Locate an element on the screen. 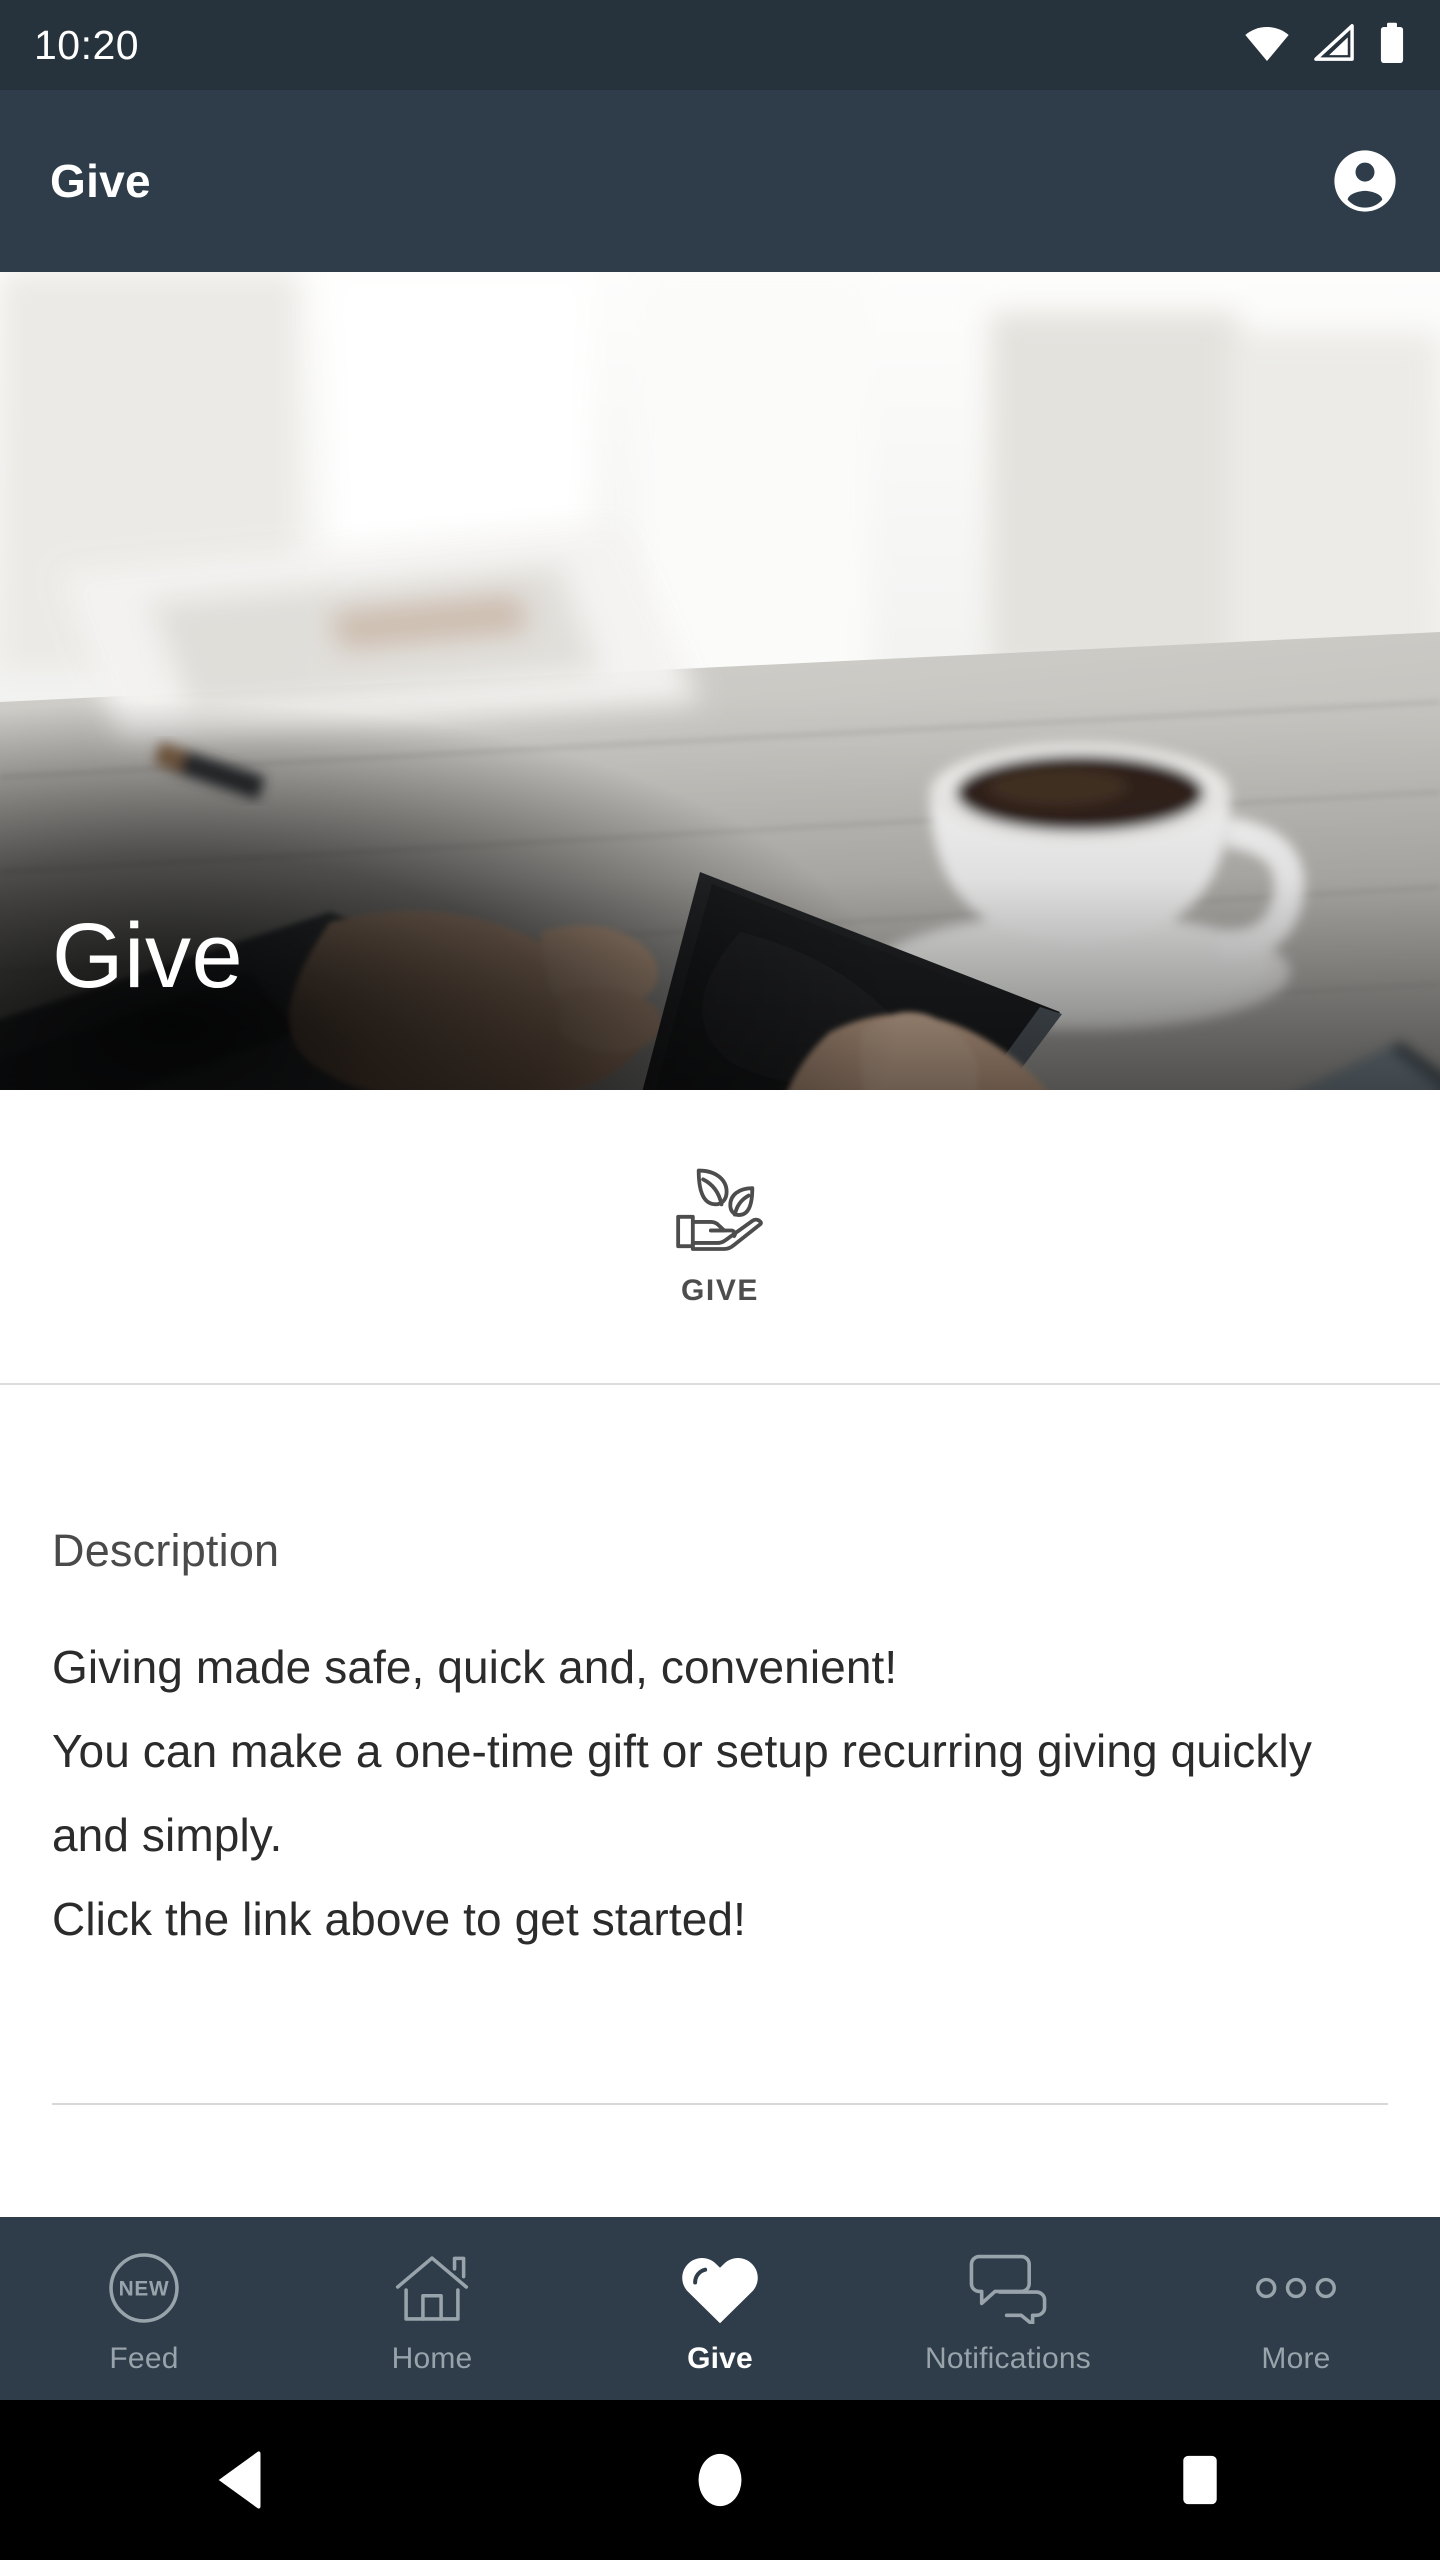 The image size is (1440, 2560). tile-label: GIVE is located at coordinates (720, 1290).